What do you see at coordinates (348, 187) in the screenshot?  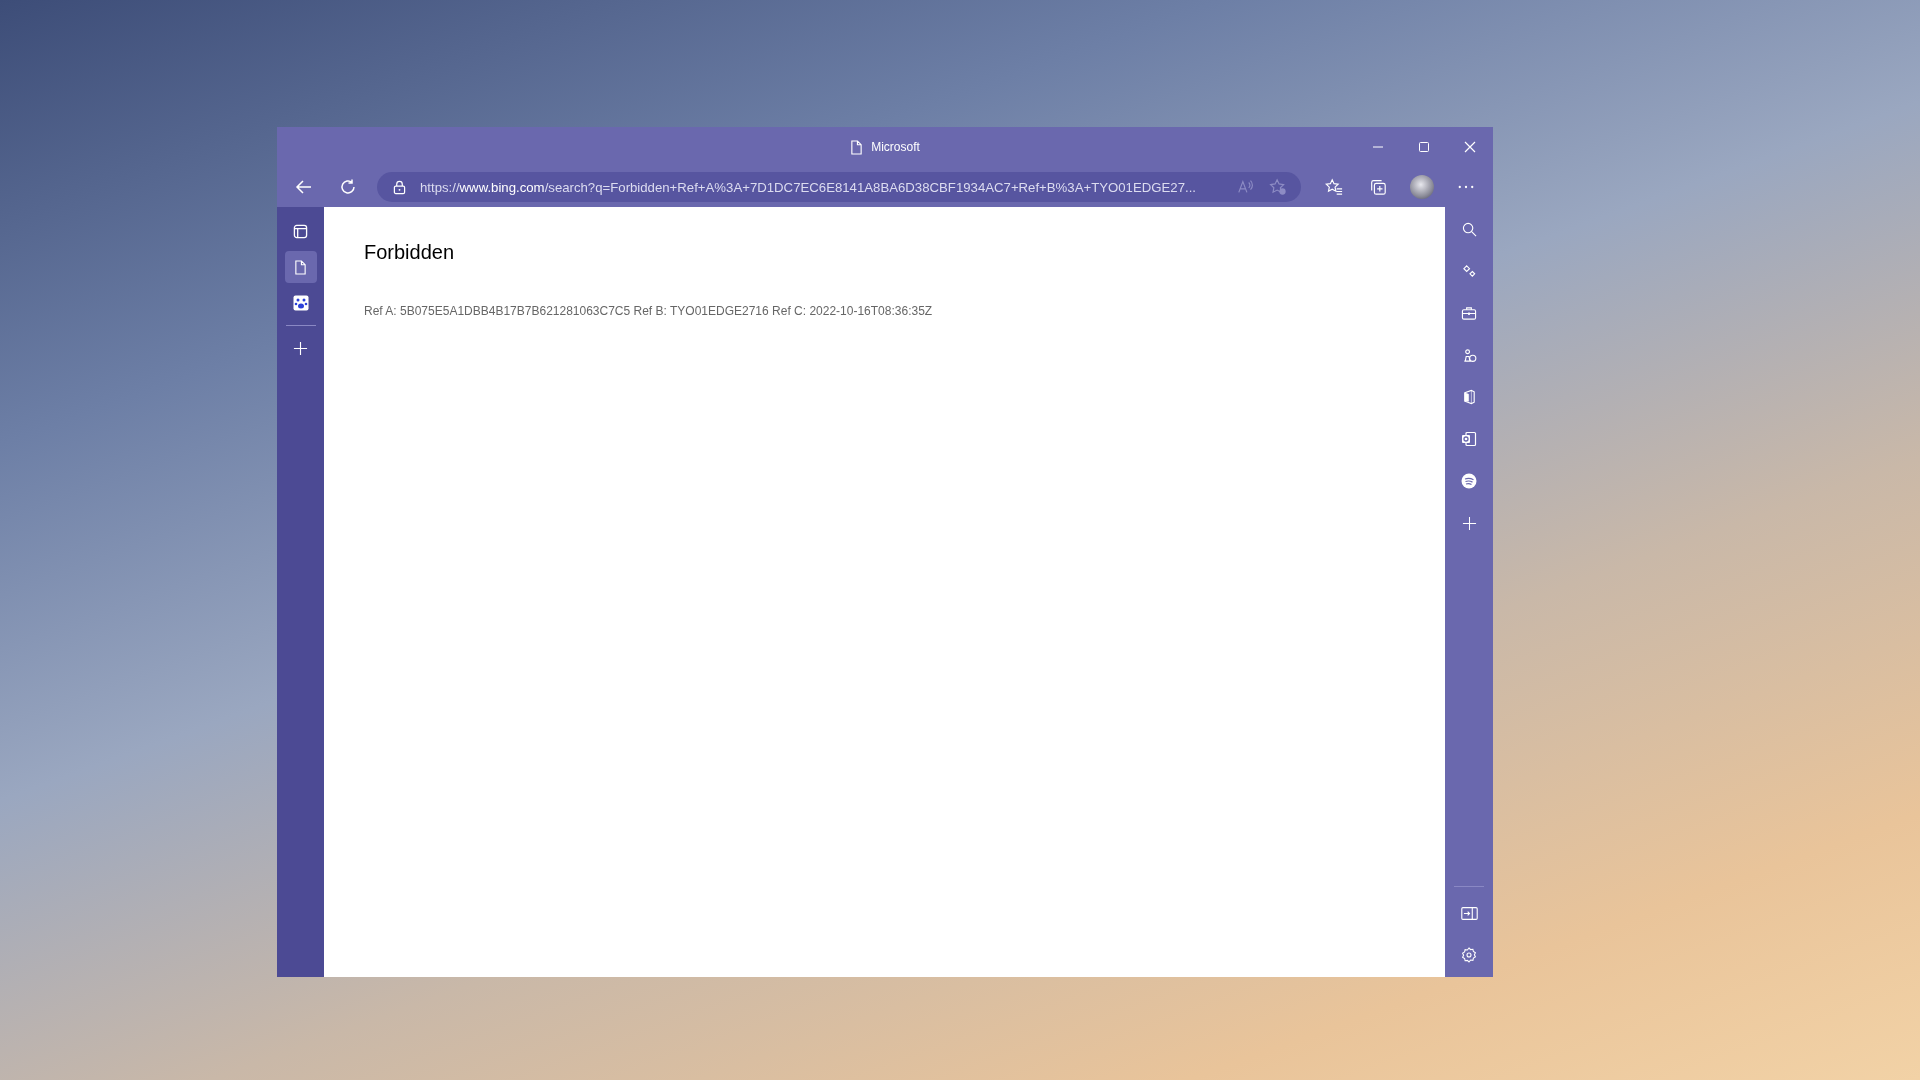 I see `refresh-icon` at bounding box center [348, 187].